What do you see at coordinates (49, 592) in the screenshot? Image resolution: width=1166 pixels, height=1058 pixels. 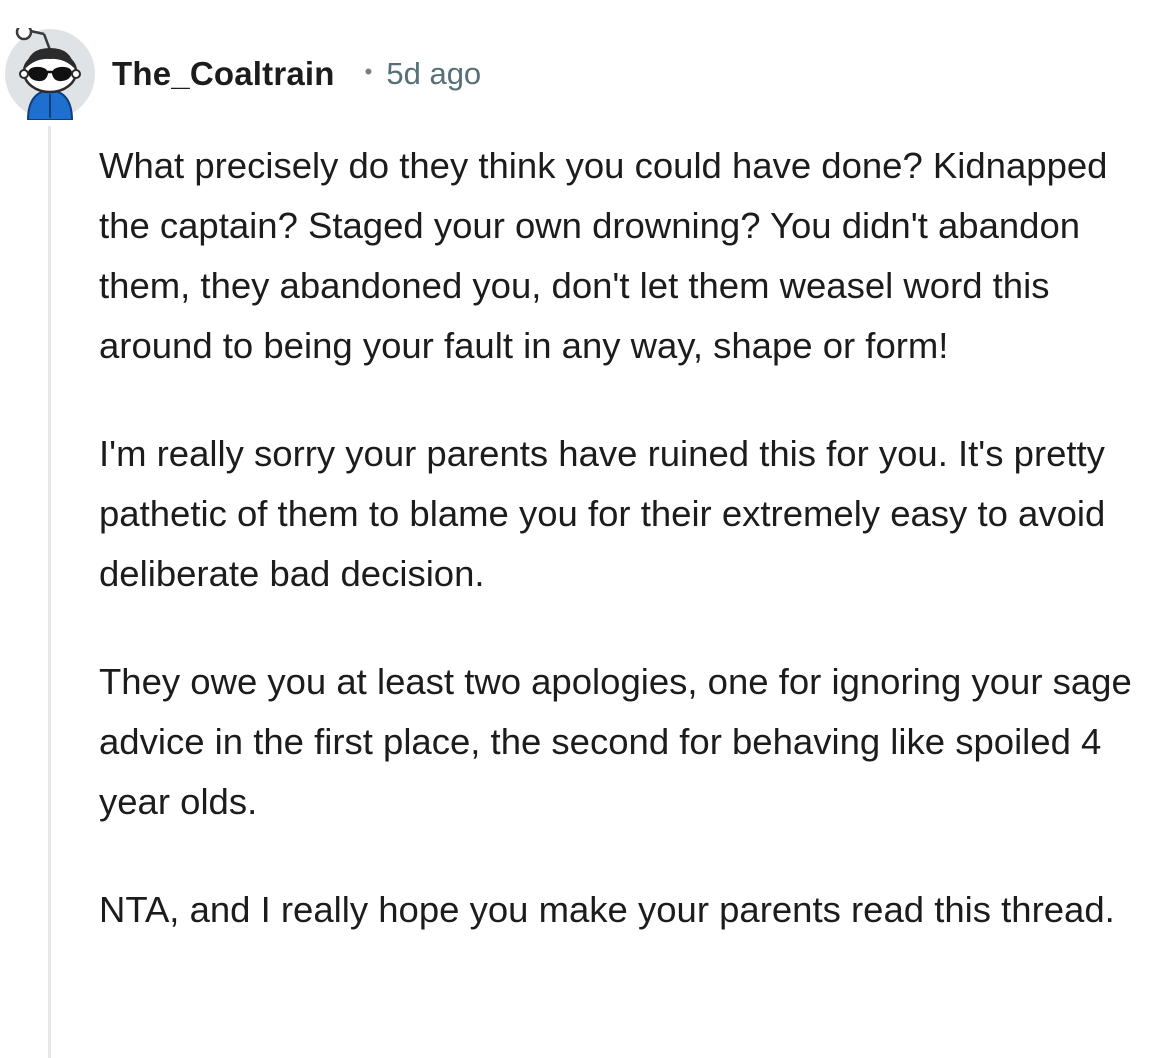 I see `thread-collapse-line` at bounding box center [49, 592].